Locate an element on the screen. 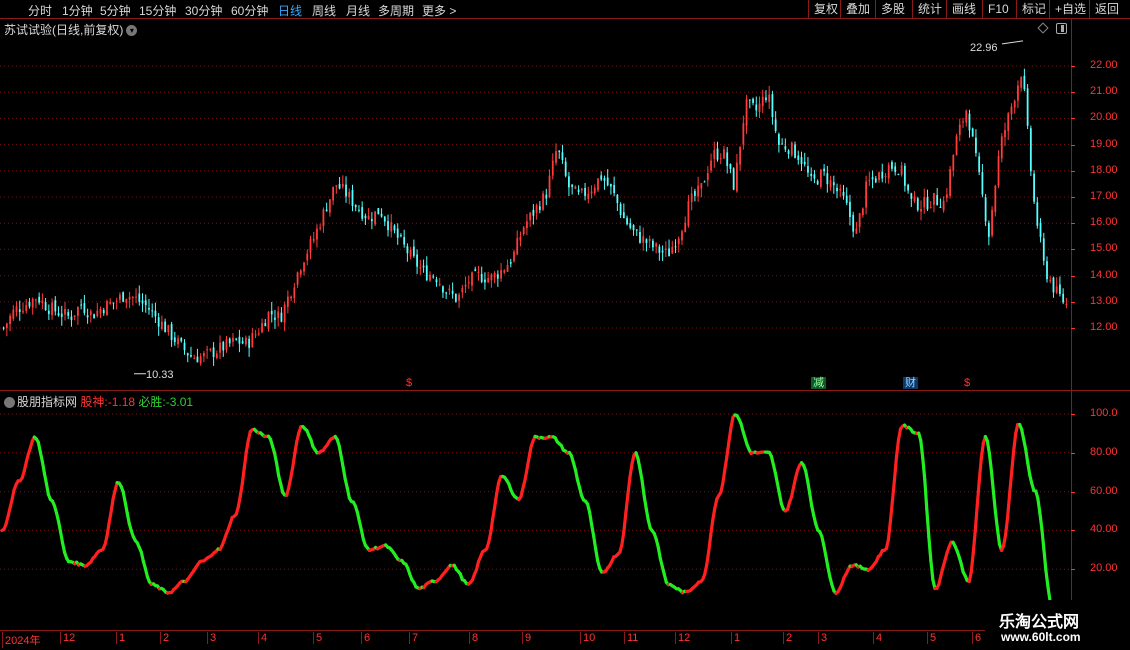  event-tag-dividend-2: $ is located at coordinates (967, 383).